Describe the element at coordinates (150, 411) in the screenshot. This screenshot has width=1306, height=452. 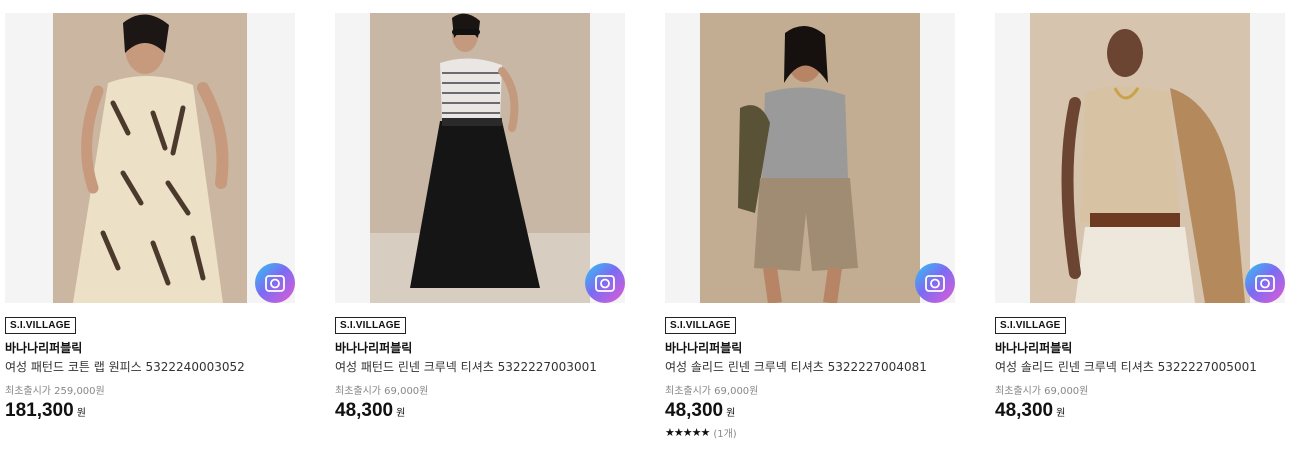
I see `price-row: 181,300 원` at that location.